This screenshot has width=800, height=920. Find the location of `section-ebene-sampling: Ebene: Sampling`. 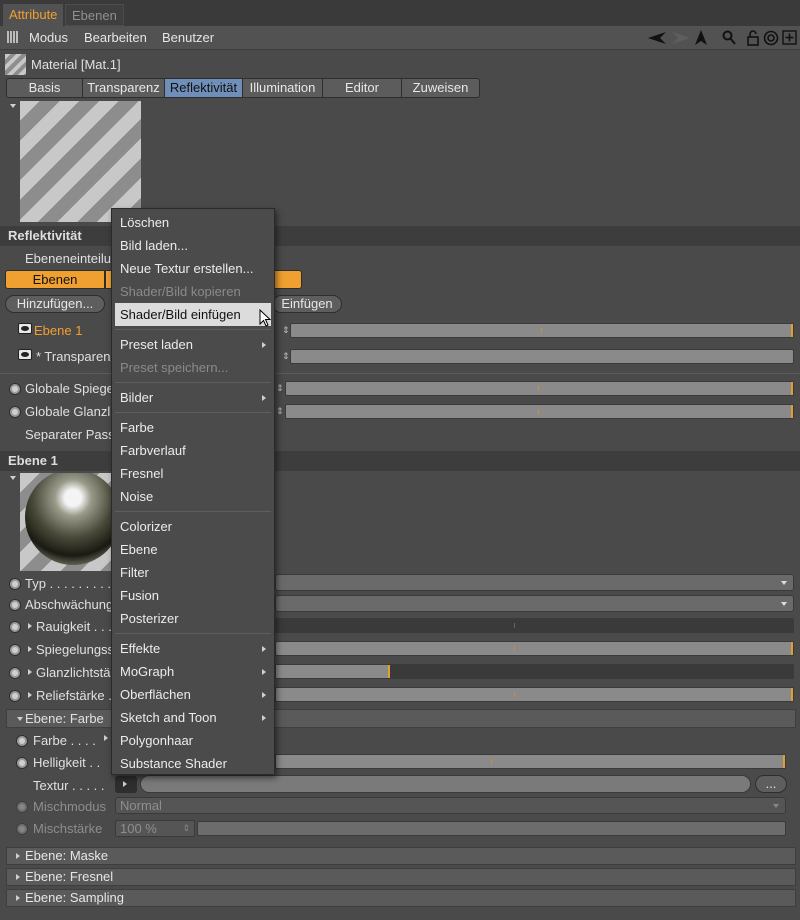

section-ebene-sampling: Ebene: Sampling is located at coordinates (401, 898).